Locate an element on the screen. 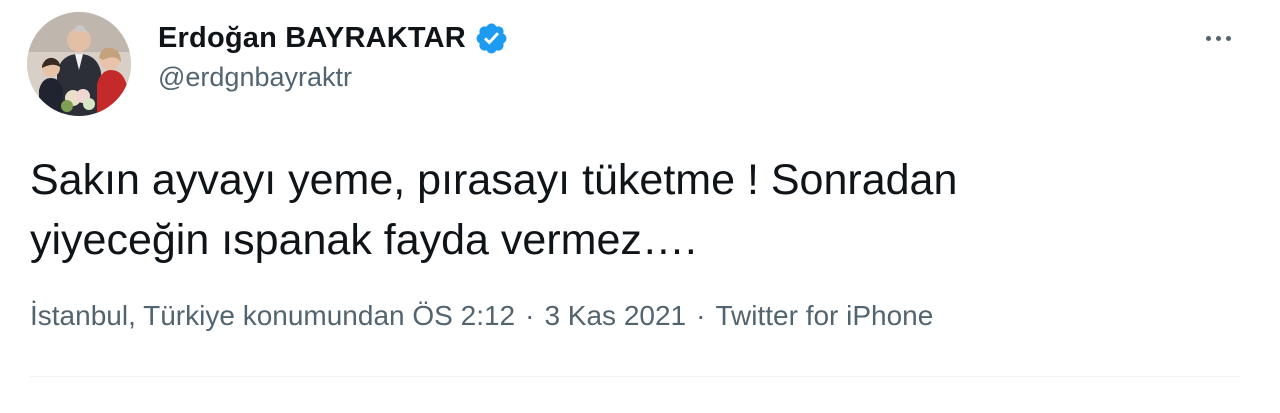  author-avatar is located at coordinates (79, 64).